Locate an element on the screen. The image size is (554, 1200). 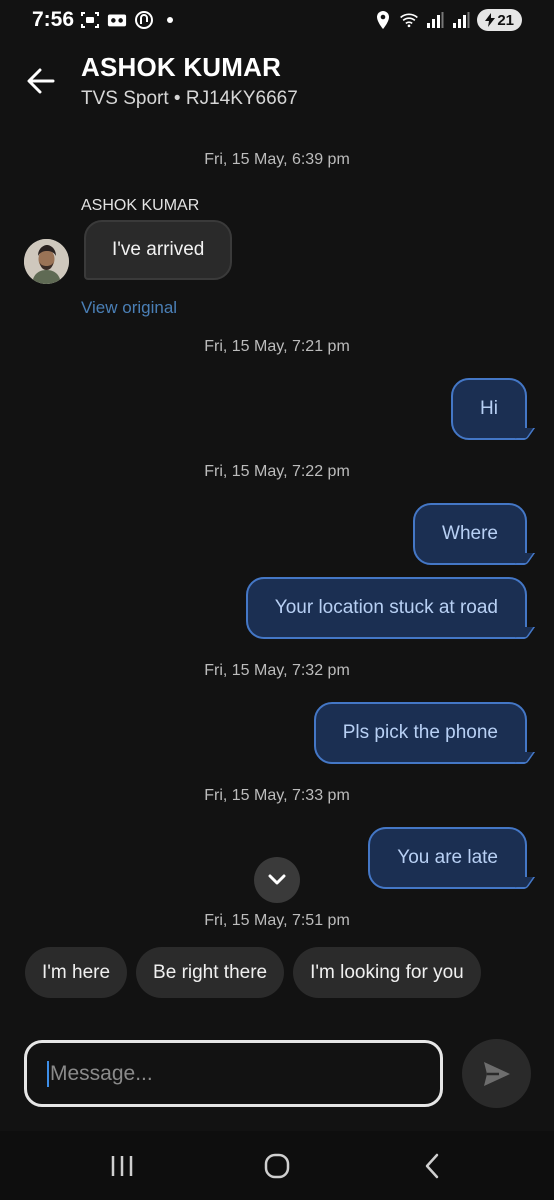
timestamp: Fri, 15 May, 6:39 pm is located at coordinates (277, 159).